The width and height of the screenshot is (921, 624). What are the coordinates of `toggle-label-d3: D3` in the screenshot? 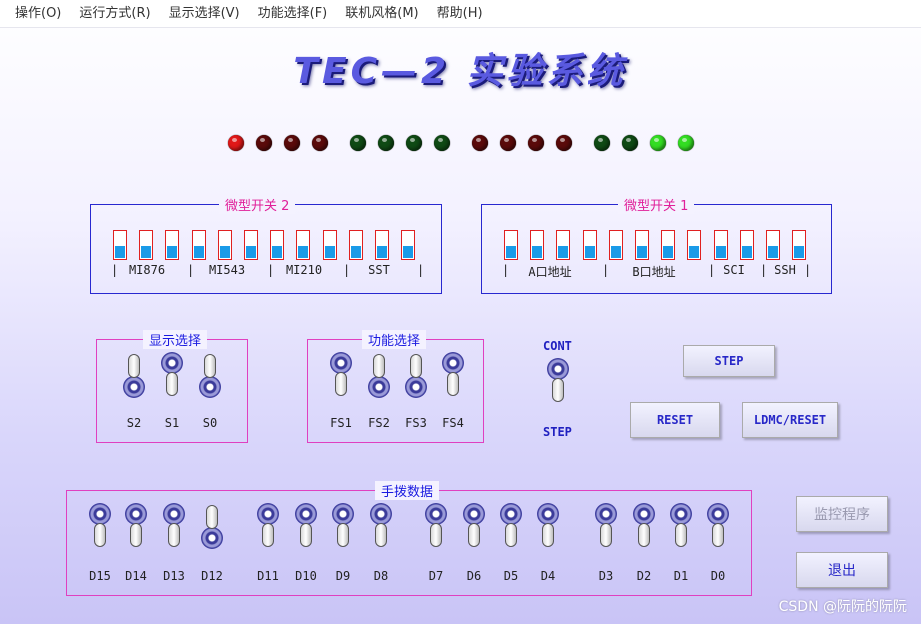 It's located at (606, 576).